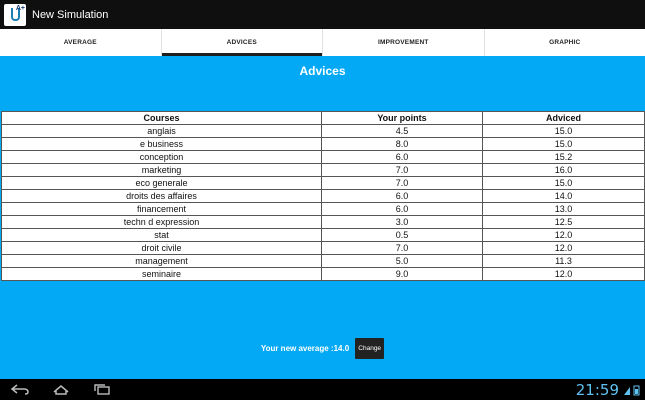 The width and height of the screenshot is (645, 400). What do you see at coordinates (161, 235) in the screenshot?
I see `course-cell: stat` at bounding box center [161, 235].